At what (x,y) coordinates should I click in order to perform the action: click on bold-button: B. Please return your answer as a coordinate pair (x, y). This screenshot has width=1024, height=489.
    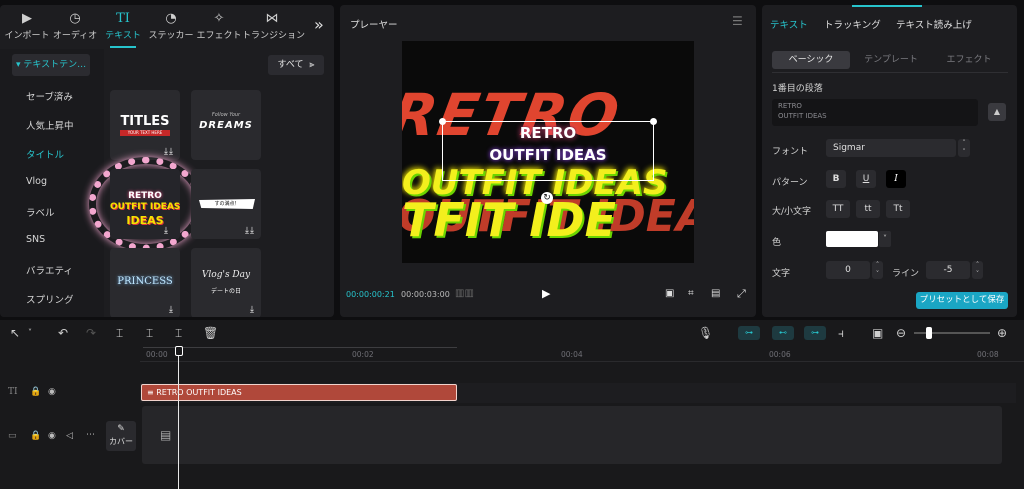
    Looking at the image, I should click on (836, 179).